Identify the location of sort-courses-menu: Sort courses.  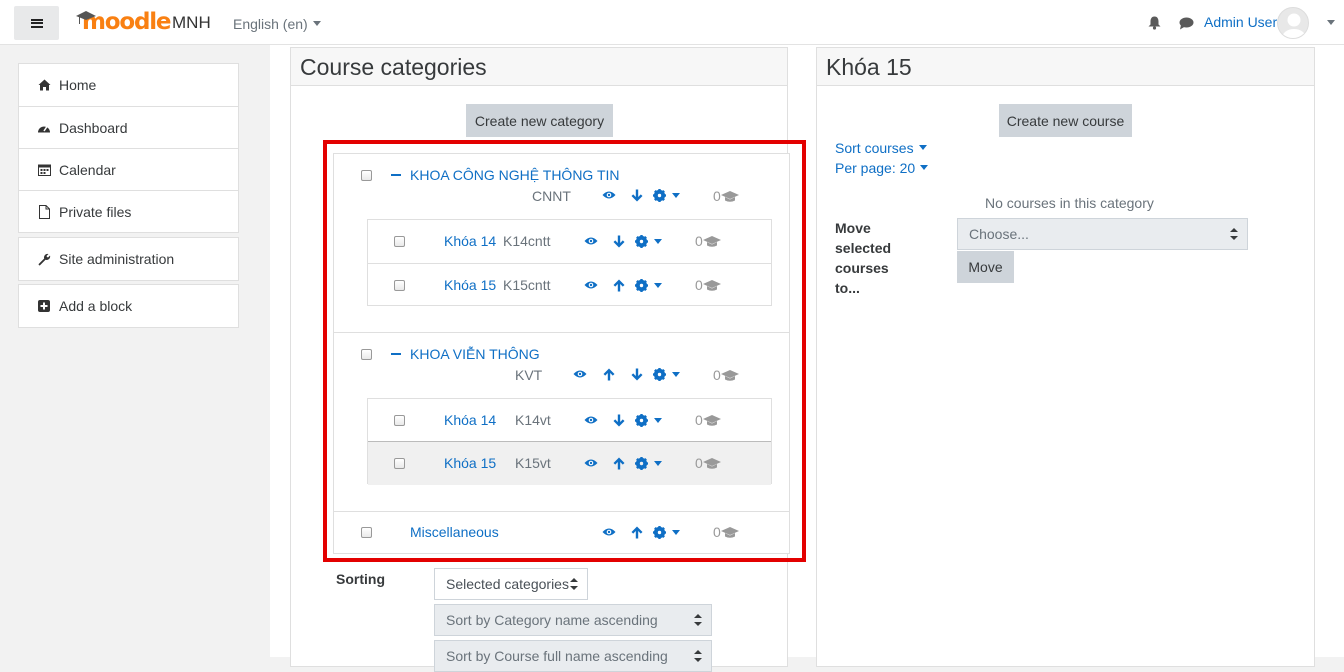
(881, 148).